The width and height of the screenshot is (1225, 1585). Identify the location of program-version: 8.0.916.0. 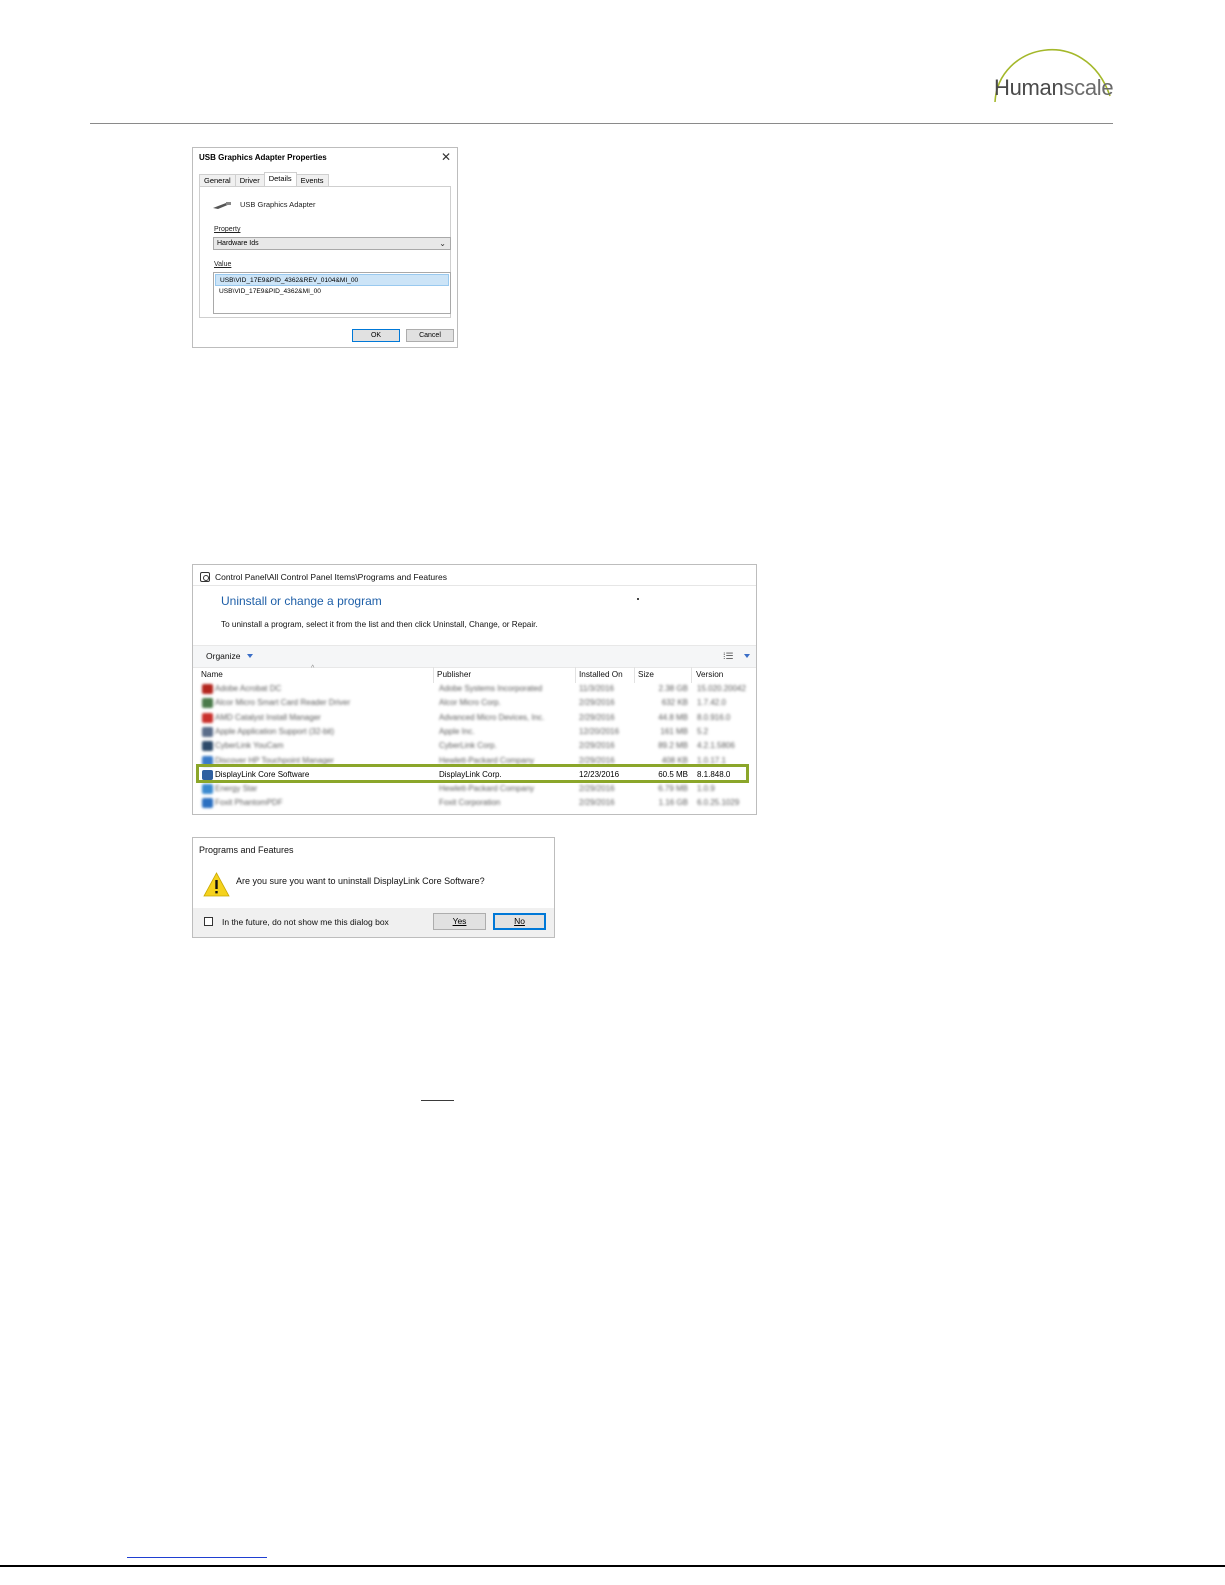
(714, 717).